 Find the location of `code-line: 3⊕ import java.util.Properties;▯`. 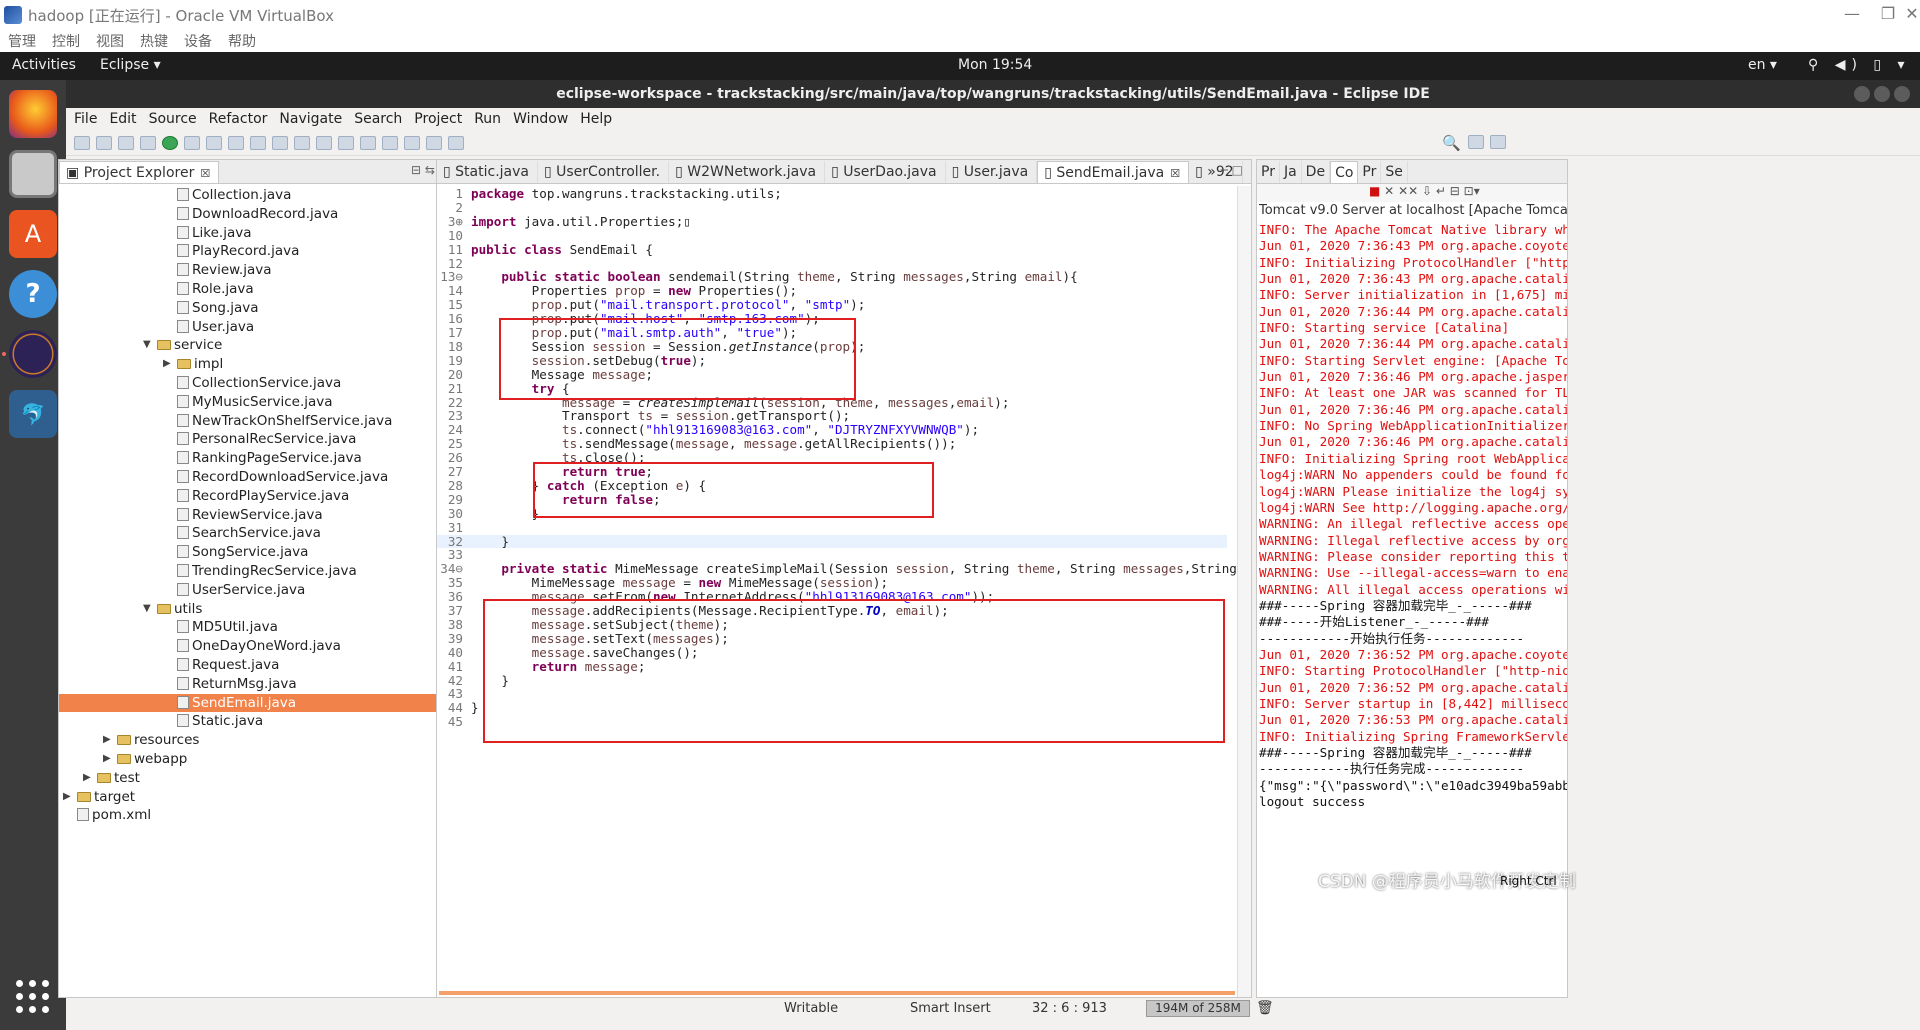

code-line: 3⊕ import java.util.Properties;▯ is located at coordinates (832, 221).